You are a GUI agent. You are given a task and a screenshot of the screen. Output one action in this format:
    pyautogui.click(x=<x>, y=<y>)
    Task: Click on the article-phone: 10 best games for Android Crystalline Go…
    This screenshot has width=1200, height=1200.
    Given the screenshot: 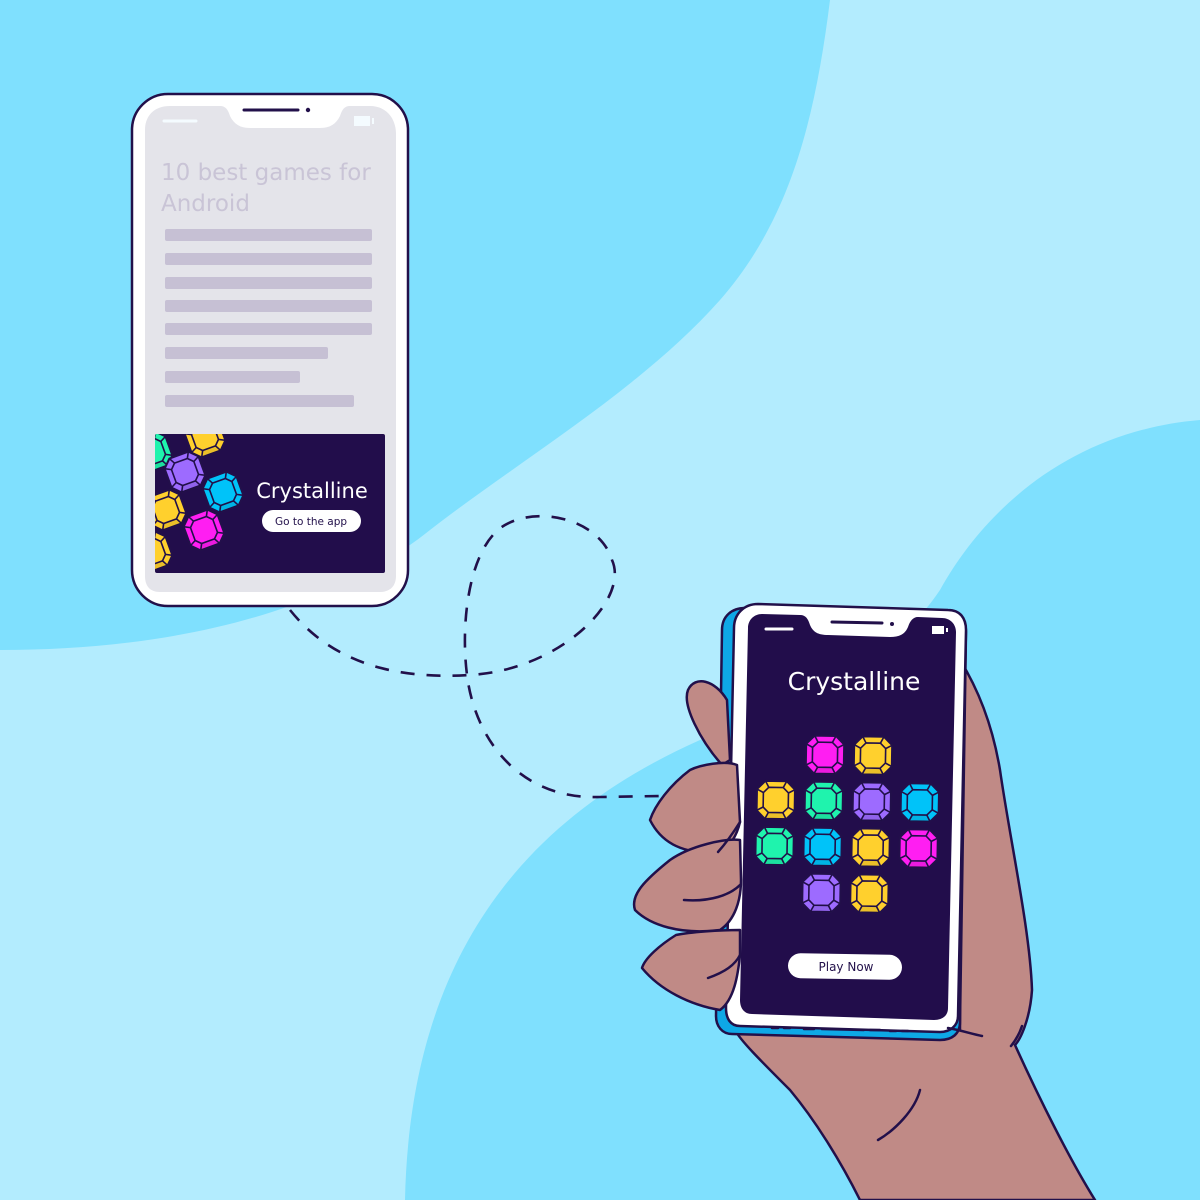 What is the action you would take?
    pyautogui.click(x=269, y=350)
    